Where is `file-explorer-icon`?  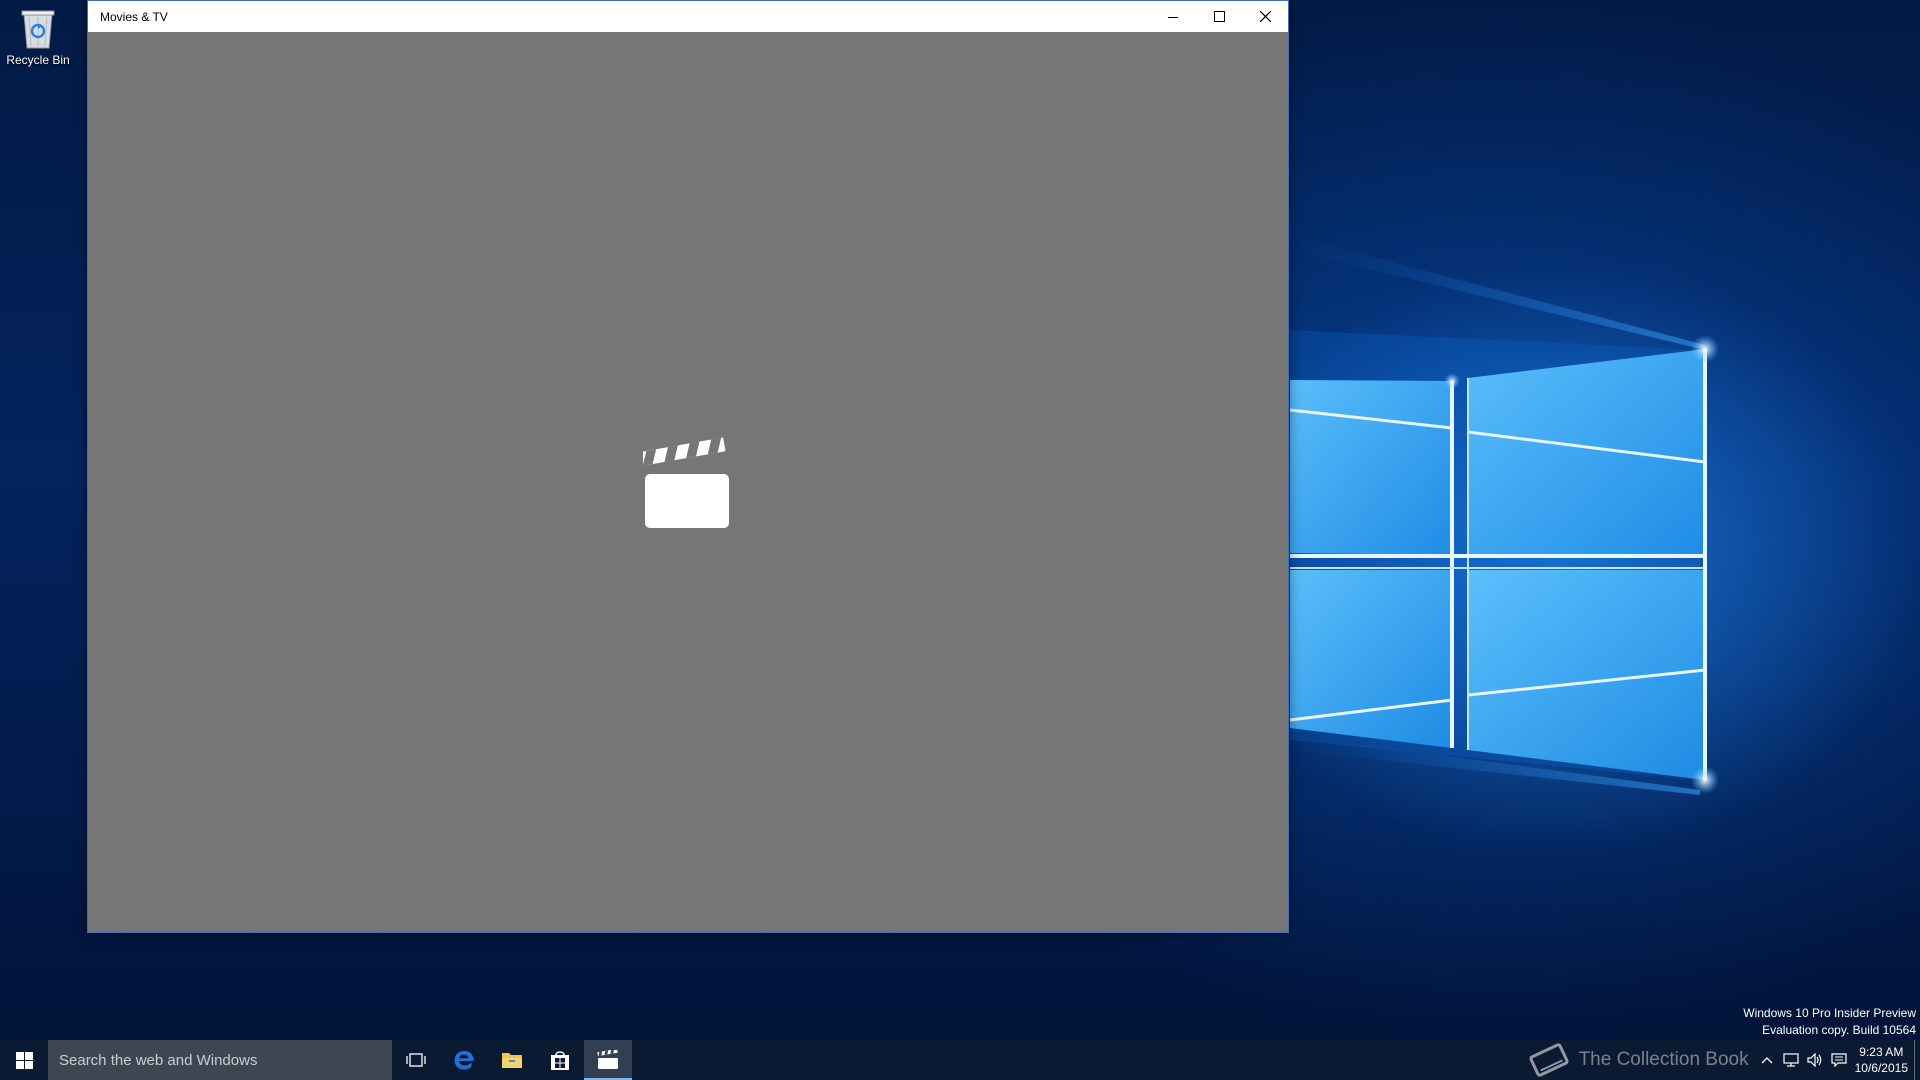 file-explorer-icon is located at coordinates (512, 1060).